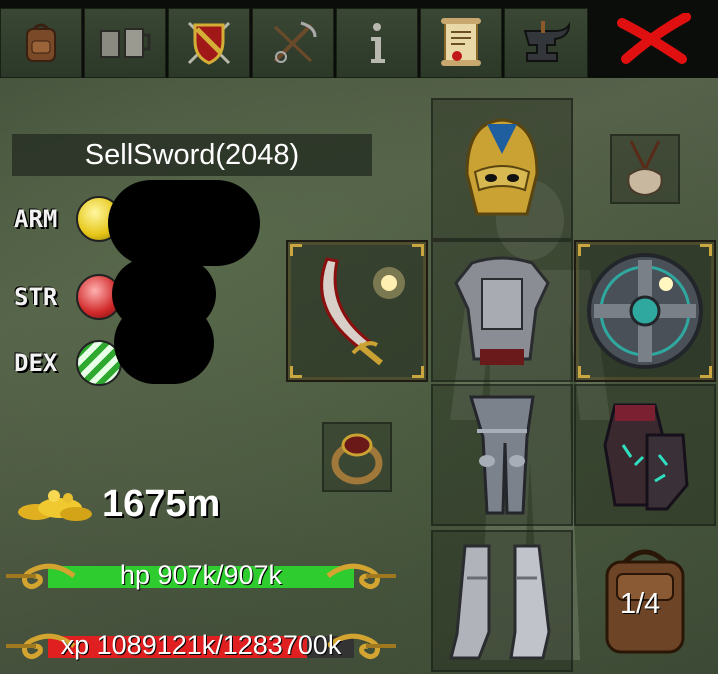 The width and height of the screenshot is (718, 674). I want to click on slot-ring, so click(357, 457).